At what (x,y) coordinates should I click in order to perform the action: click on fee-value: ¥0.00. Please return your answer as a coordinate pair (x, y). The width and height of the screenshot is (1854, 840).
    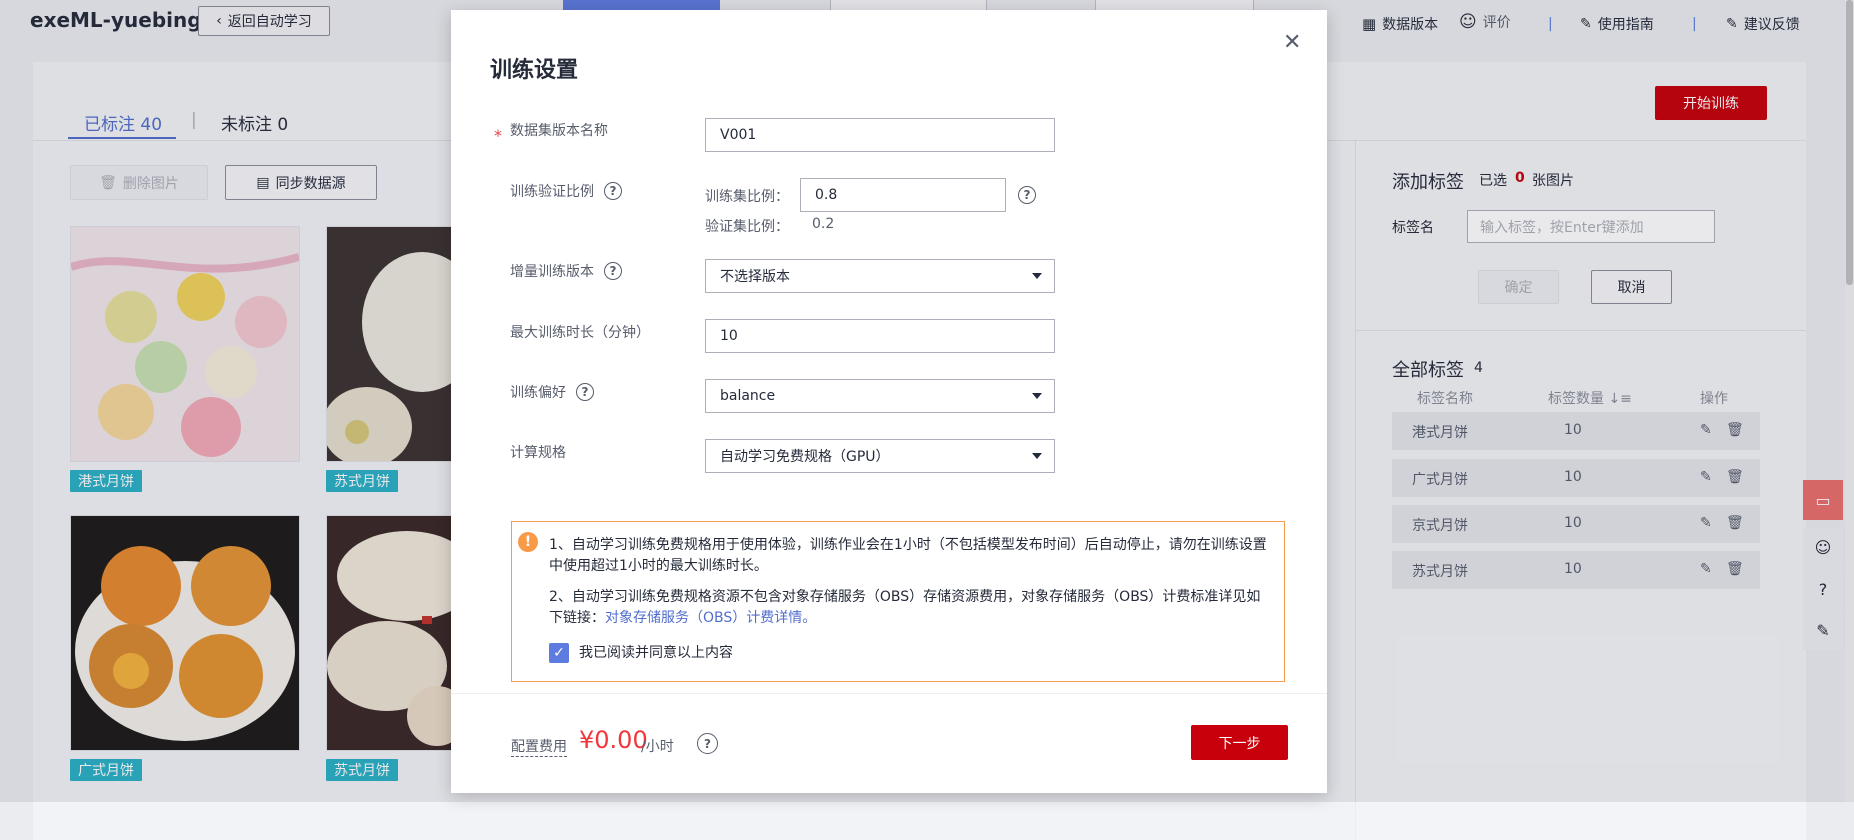
    Looking at the image, I should click on (613, 740).